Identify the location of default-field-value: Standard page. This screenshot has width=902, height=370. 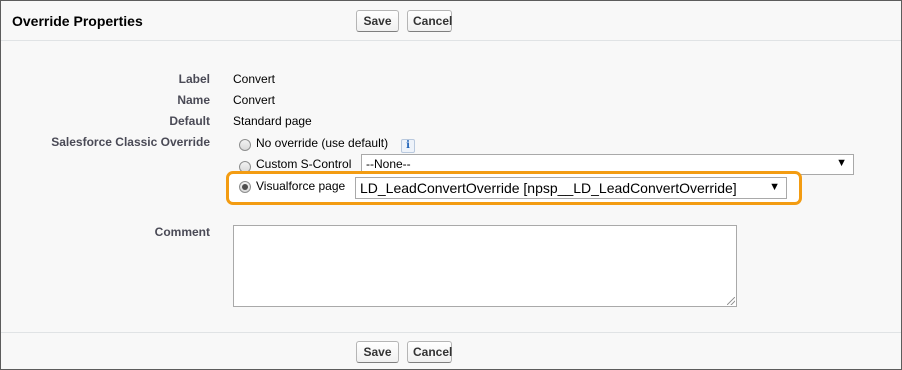
(272, 121).